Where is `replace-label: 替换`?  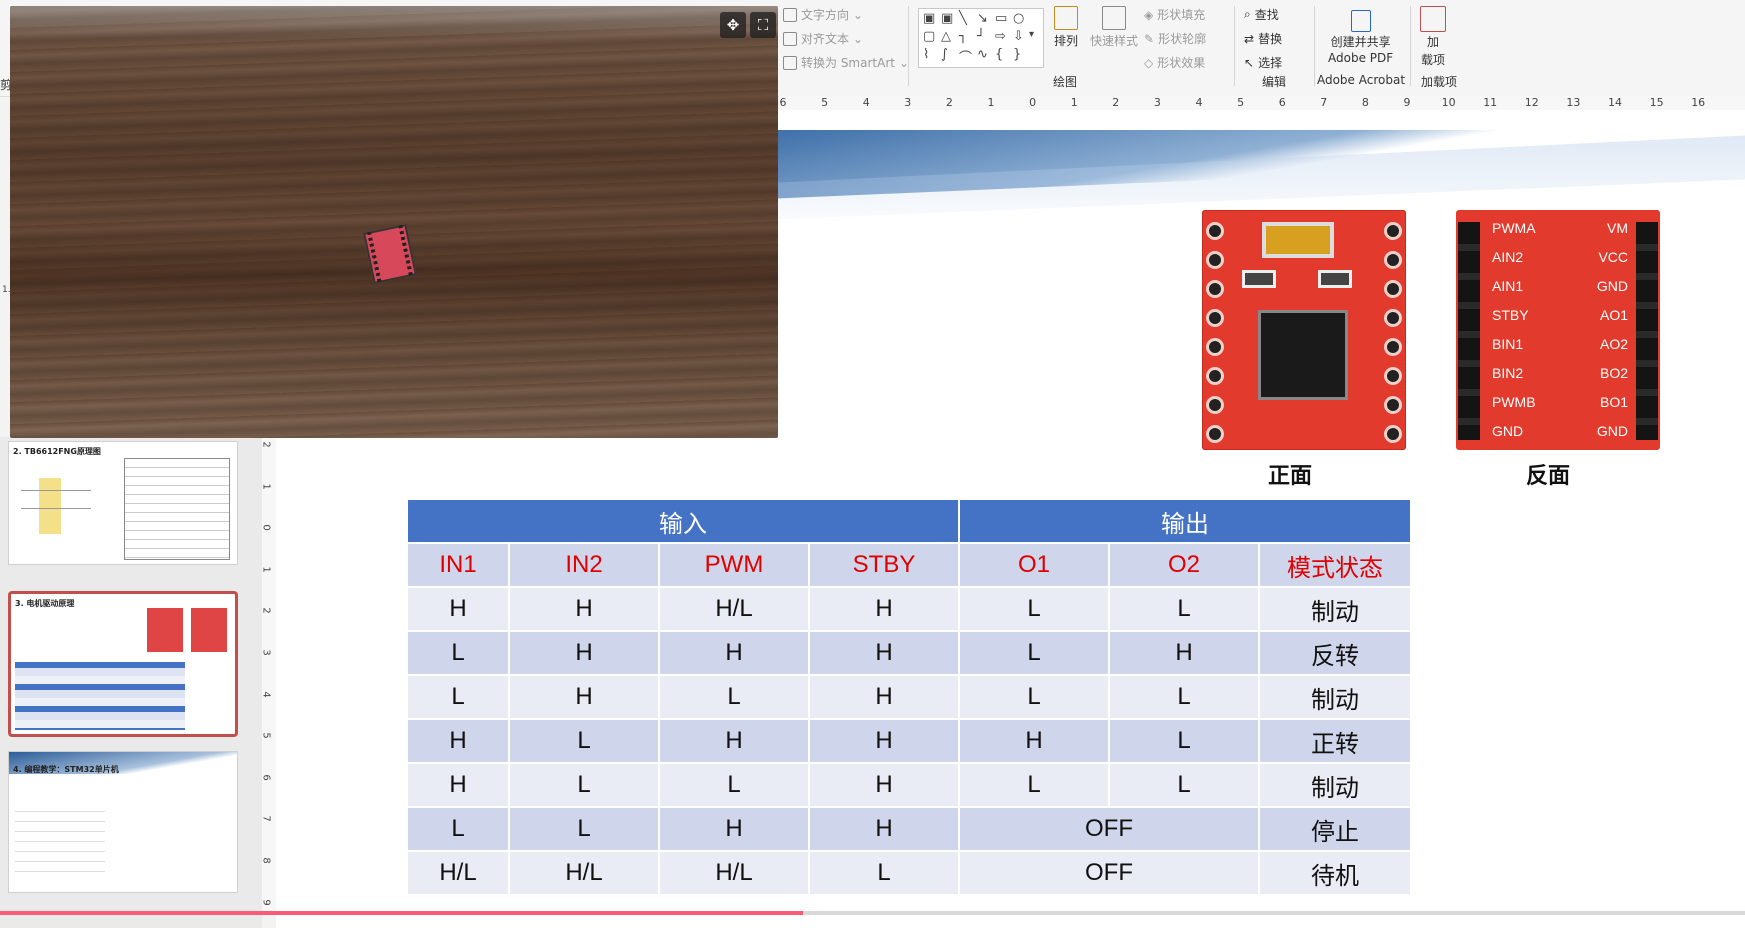 replace-label: 替换 is located at coordinates (1270, 39).